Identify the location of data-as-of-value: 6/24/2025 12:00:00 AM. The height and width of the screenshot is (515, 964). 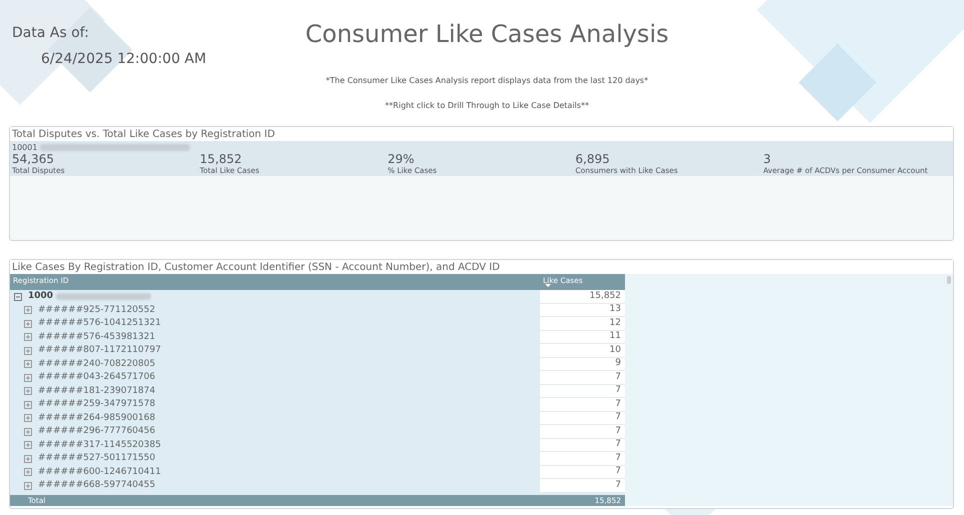
(124, 59).